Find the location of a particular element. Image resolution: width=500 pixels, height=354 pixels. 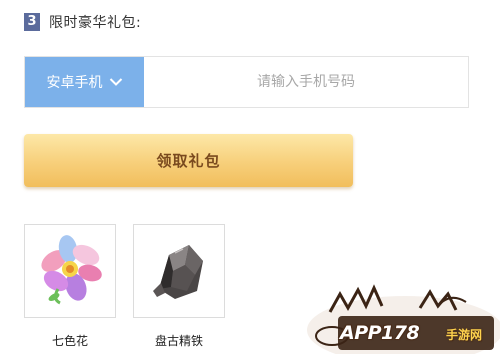

watermark-subtitle: 手游网 is located at coordinates (464, 335).